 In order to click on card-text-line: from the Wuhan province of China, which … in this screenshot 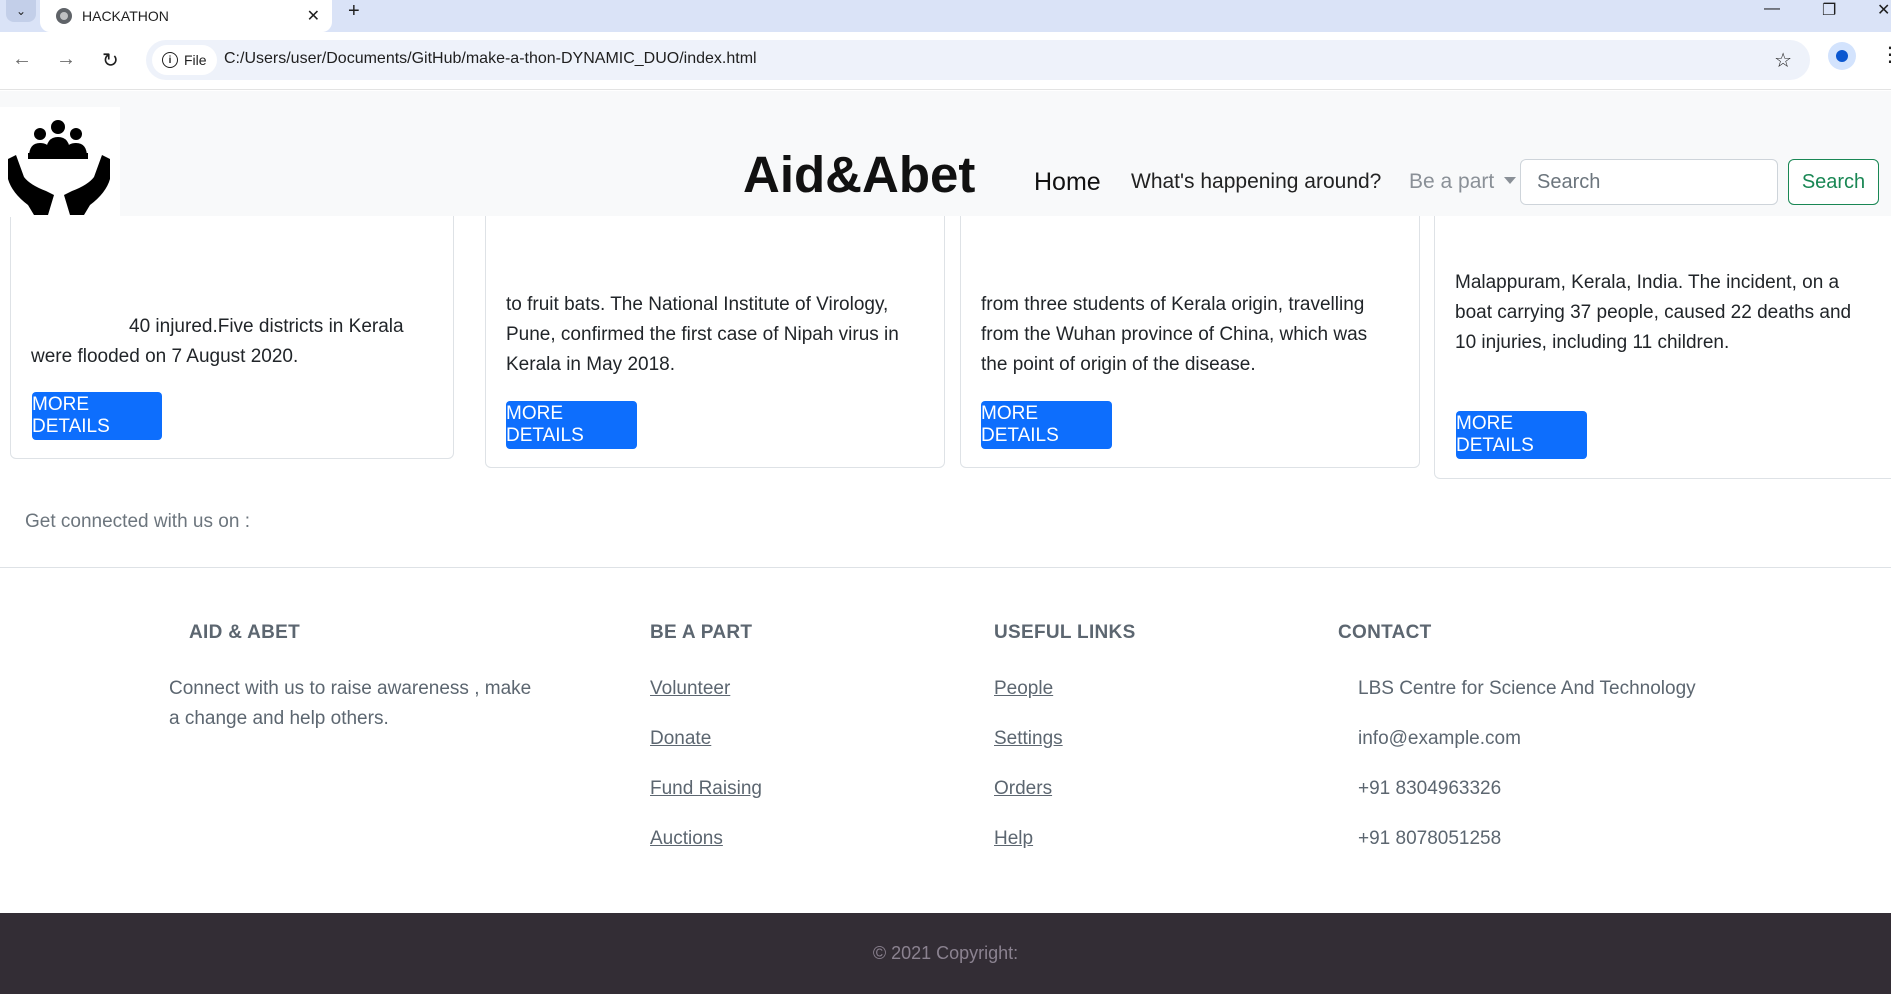, I will do `click(1174, 334)`.